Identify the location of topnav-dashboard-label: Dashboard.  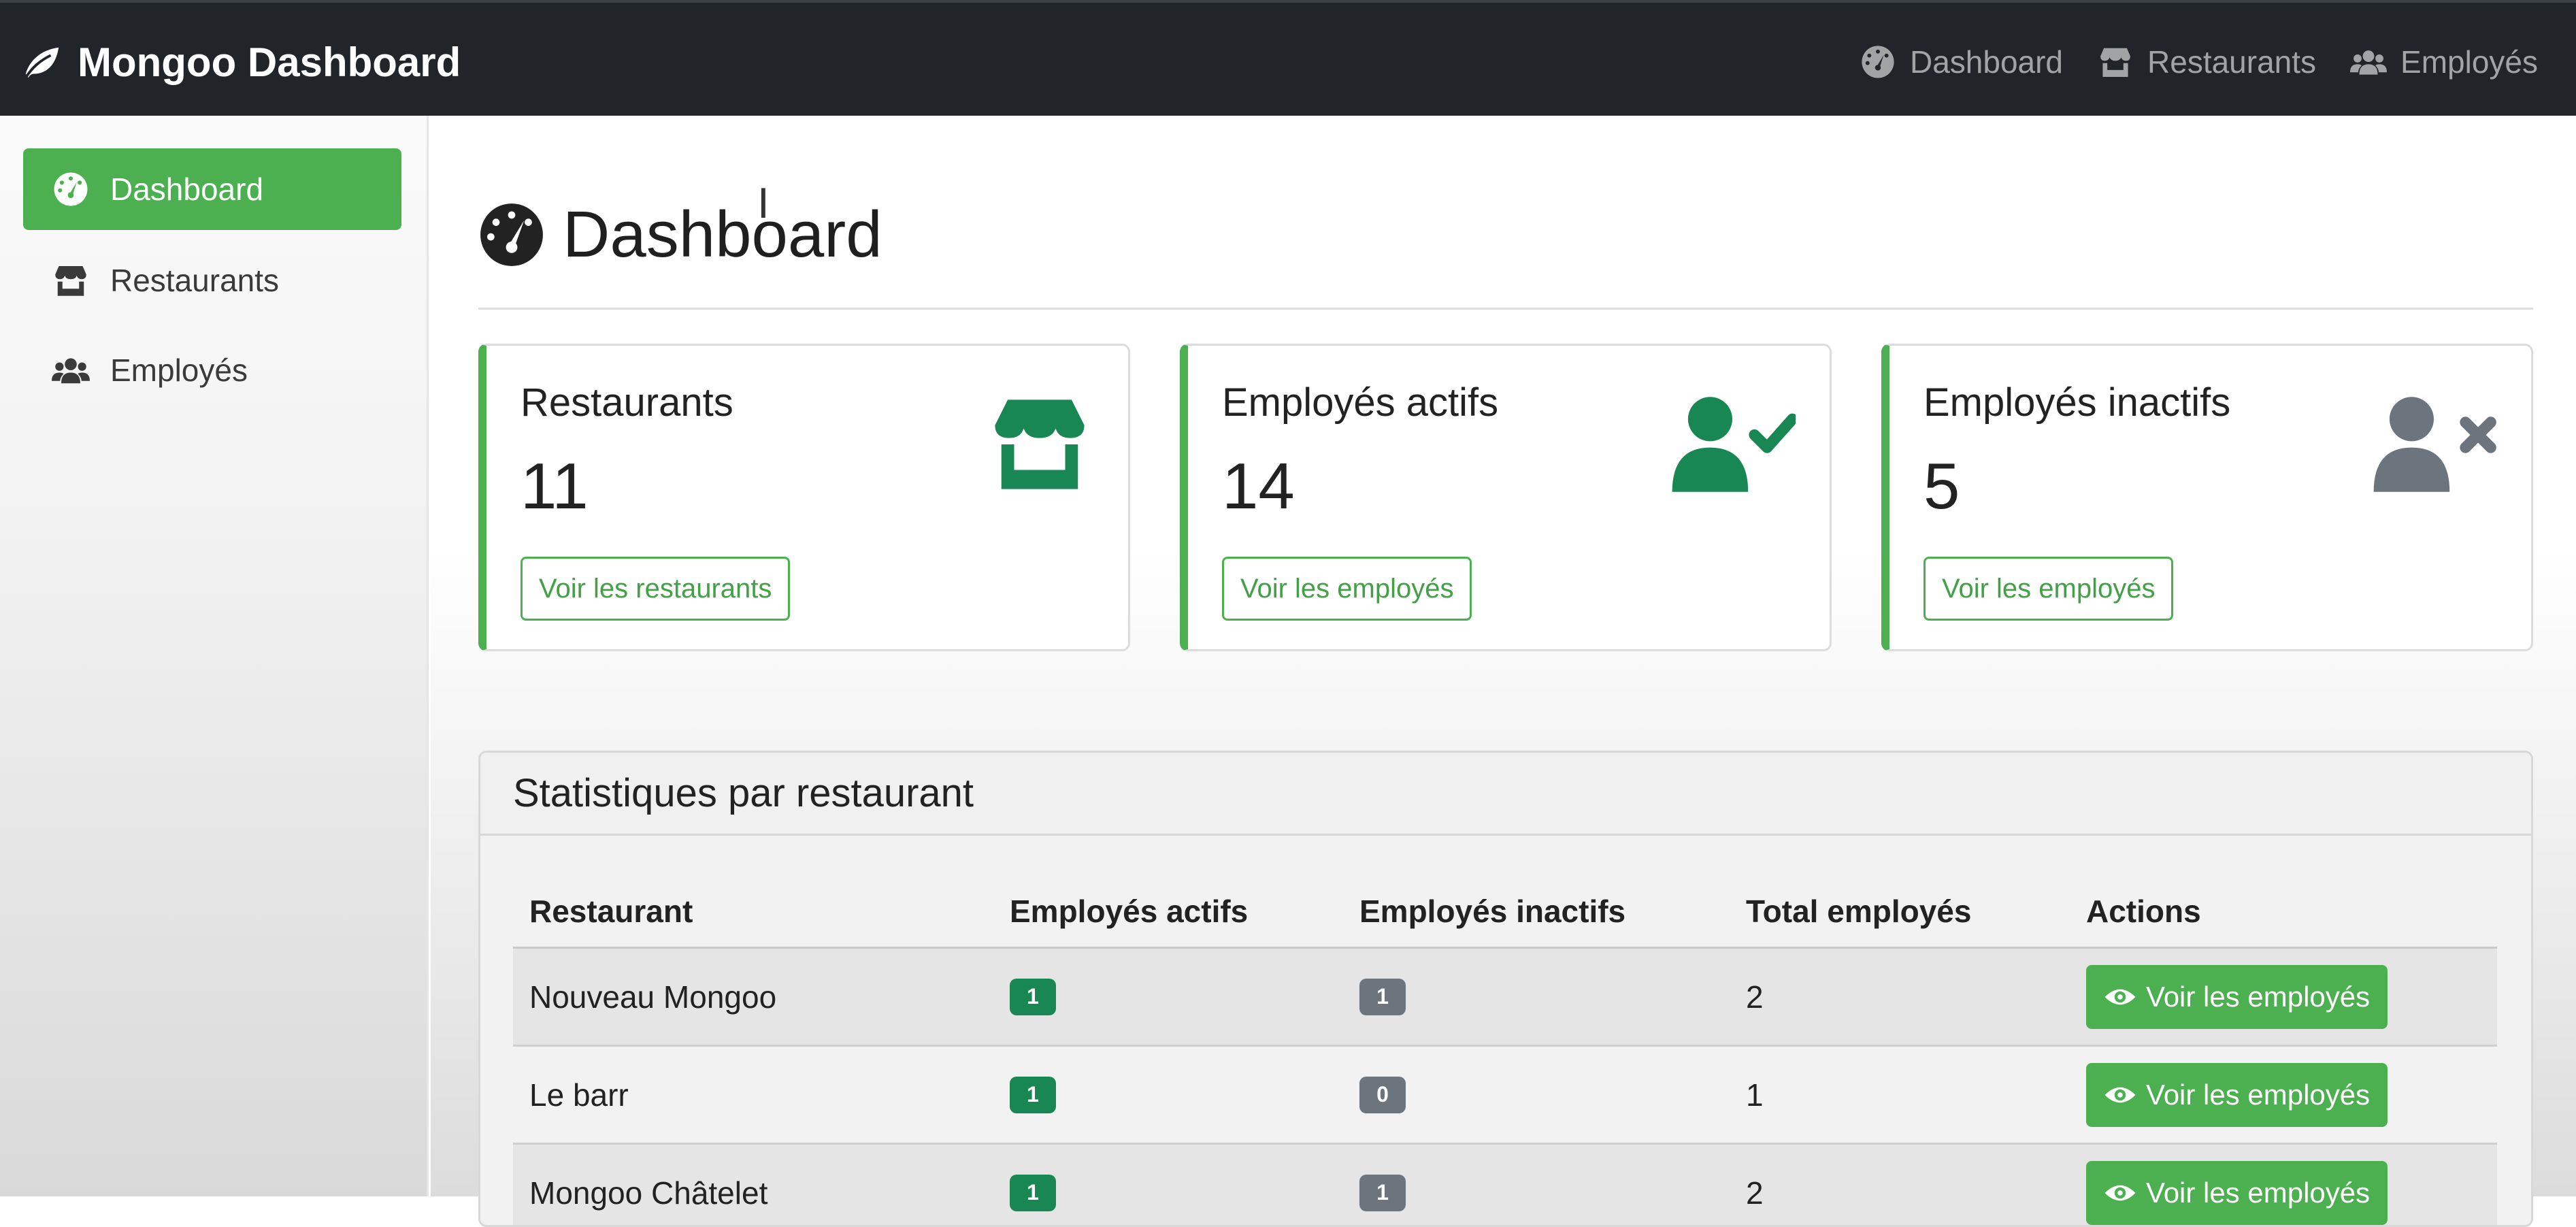
(1987, 62).